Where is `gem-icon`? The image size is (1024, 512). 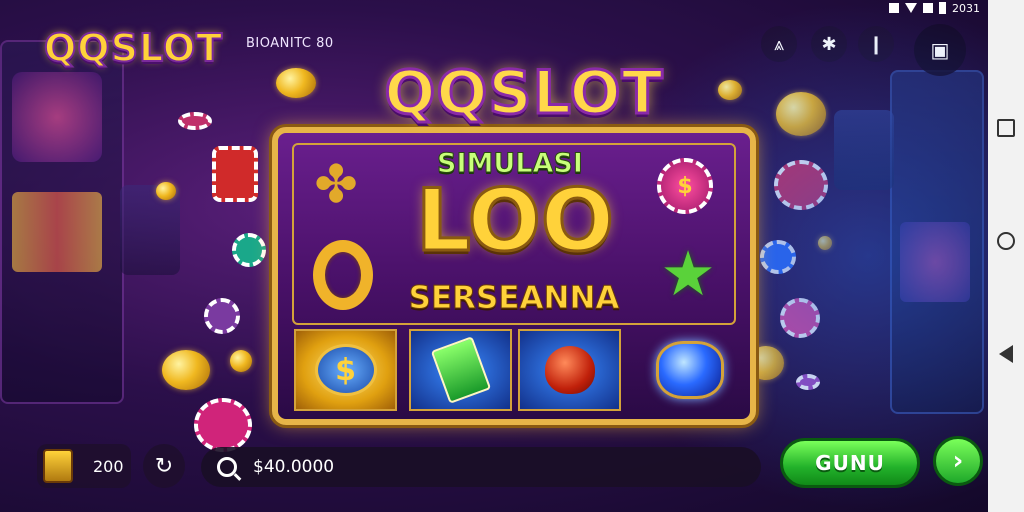 gem-icon is located at coordinates (690, 370).